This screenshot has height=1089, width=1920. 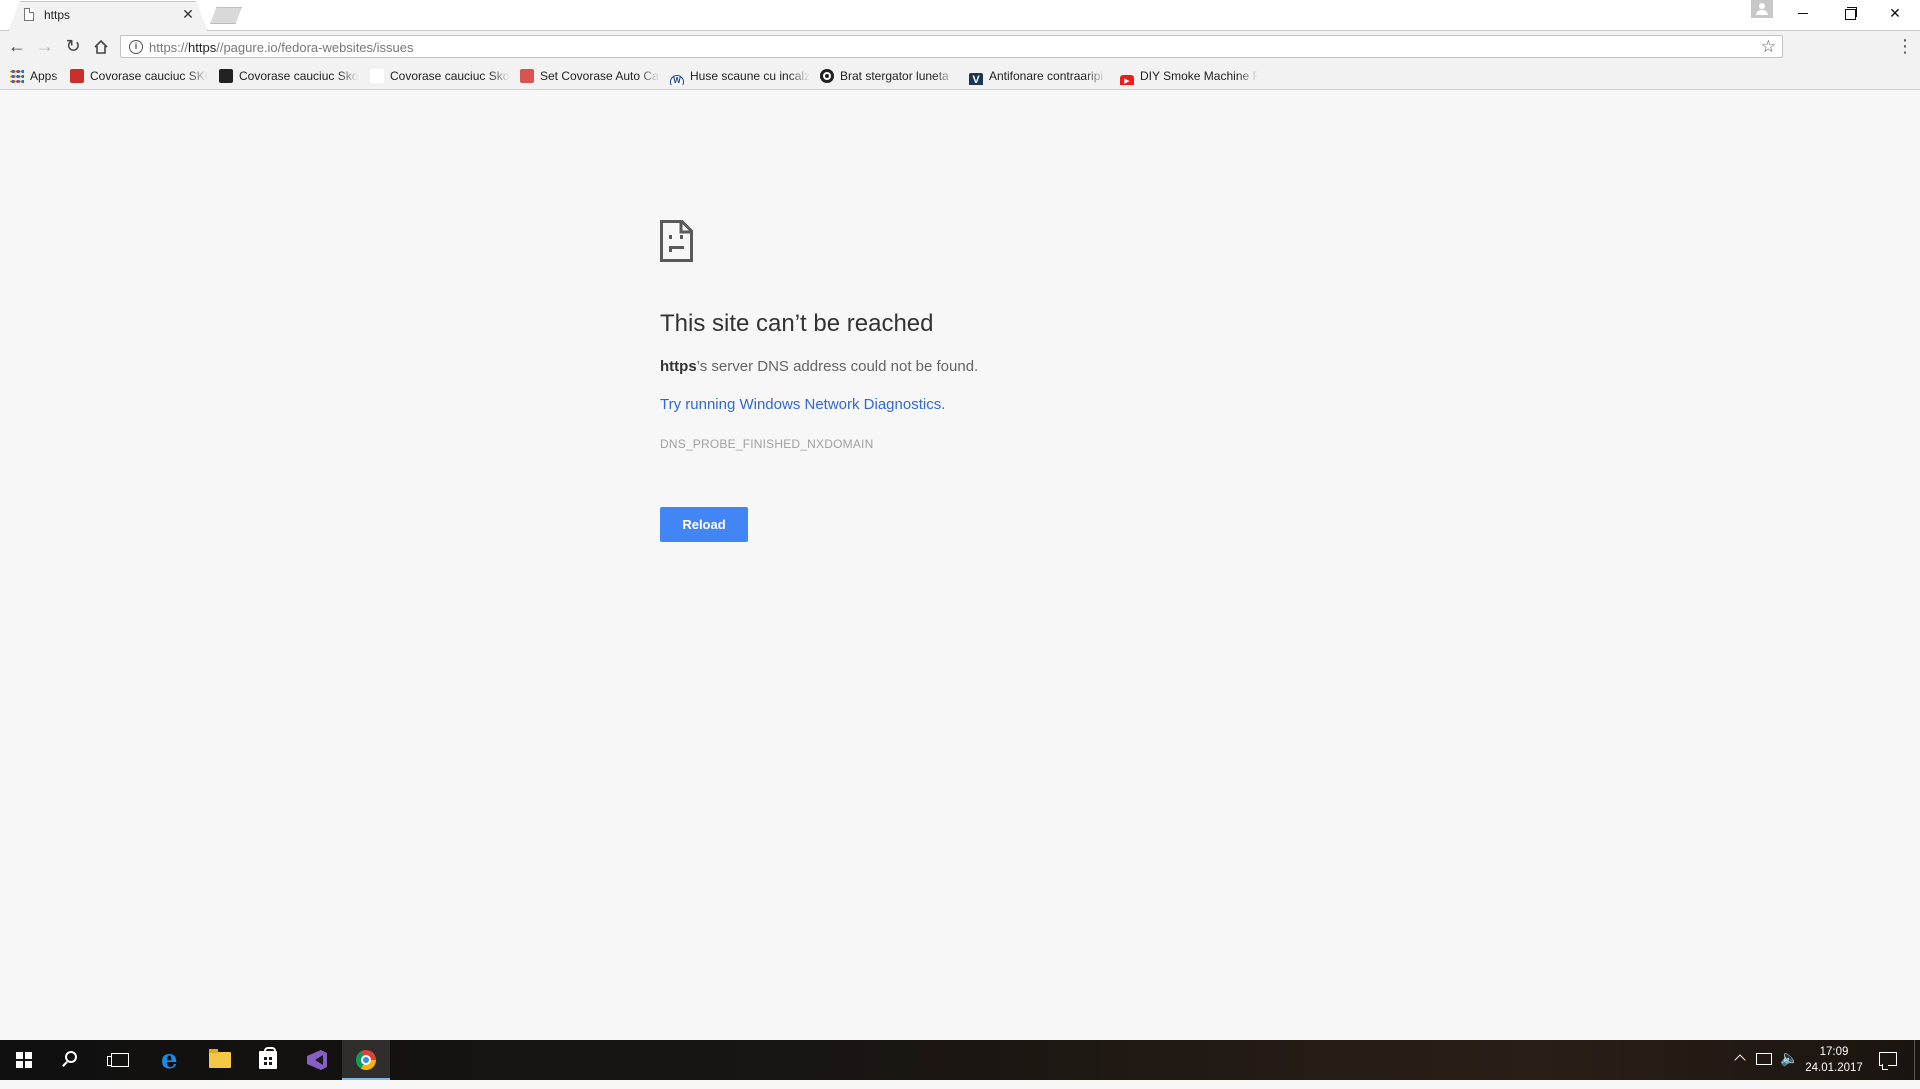 What do you see at coordinates (740, 76) in the screenshot?
I see `bookmark-item: WHuse scaune cu incalzire` at bounding box center [740, 76].